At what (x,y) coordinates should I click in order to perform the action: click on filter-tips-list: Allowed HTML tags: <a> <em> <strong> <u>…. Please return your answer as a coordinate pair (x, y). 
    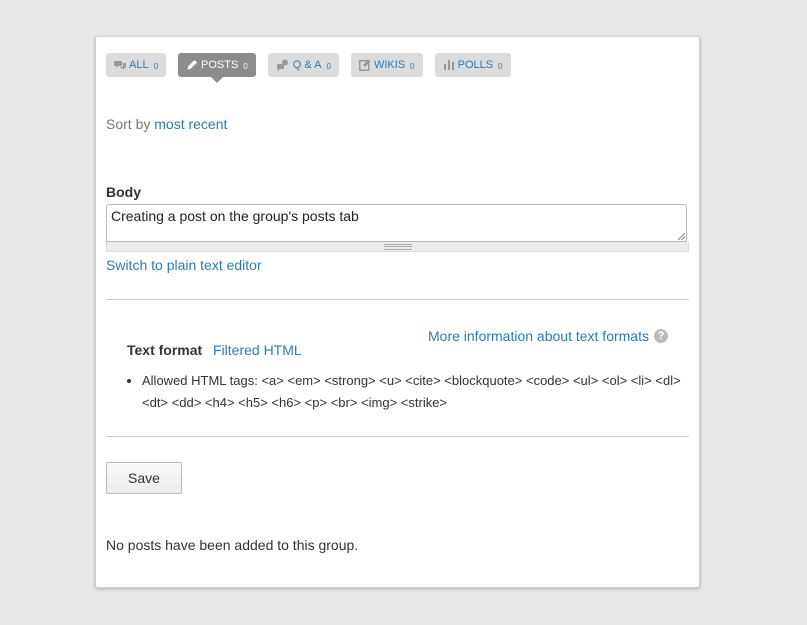
    Looking at the image, I should click on (414, 392).